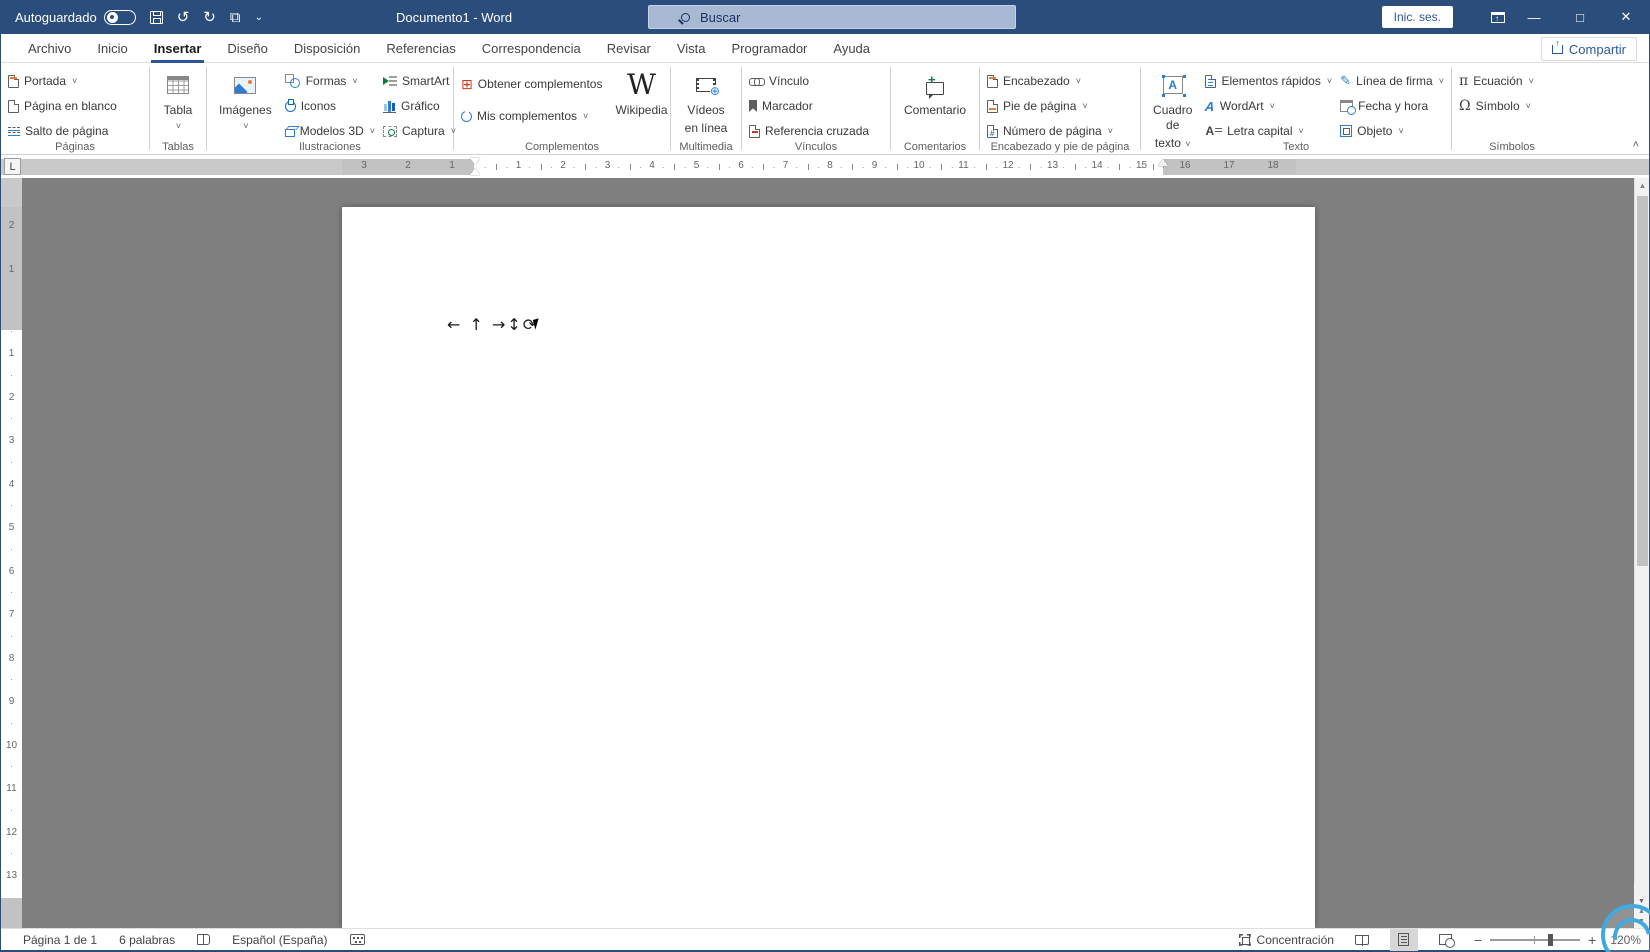  What do you see at coordinates (1535, 939) in the screenshot?
I see `zoom-slider` at bounding box center [1535, 939].